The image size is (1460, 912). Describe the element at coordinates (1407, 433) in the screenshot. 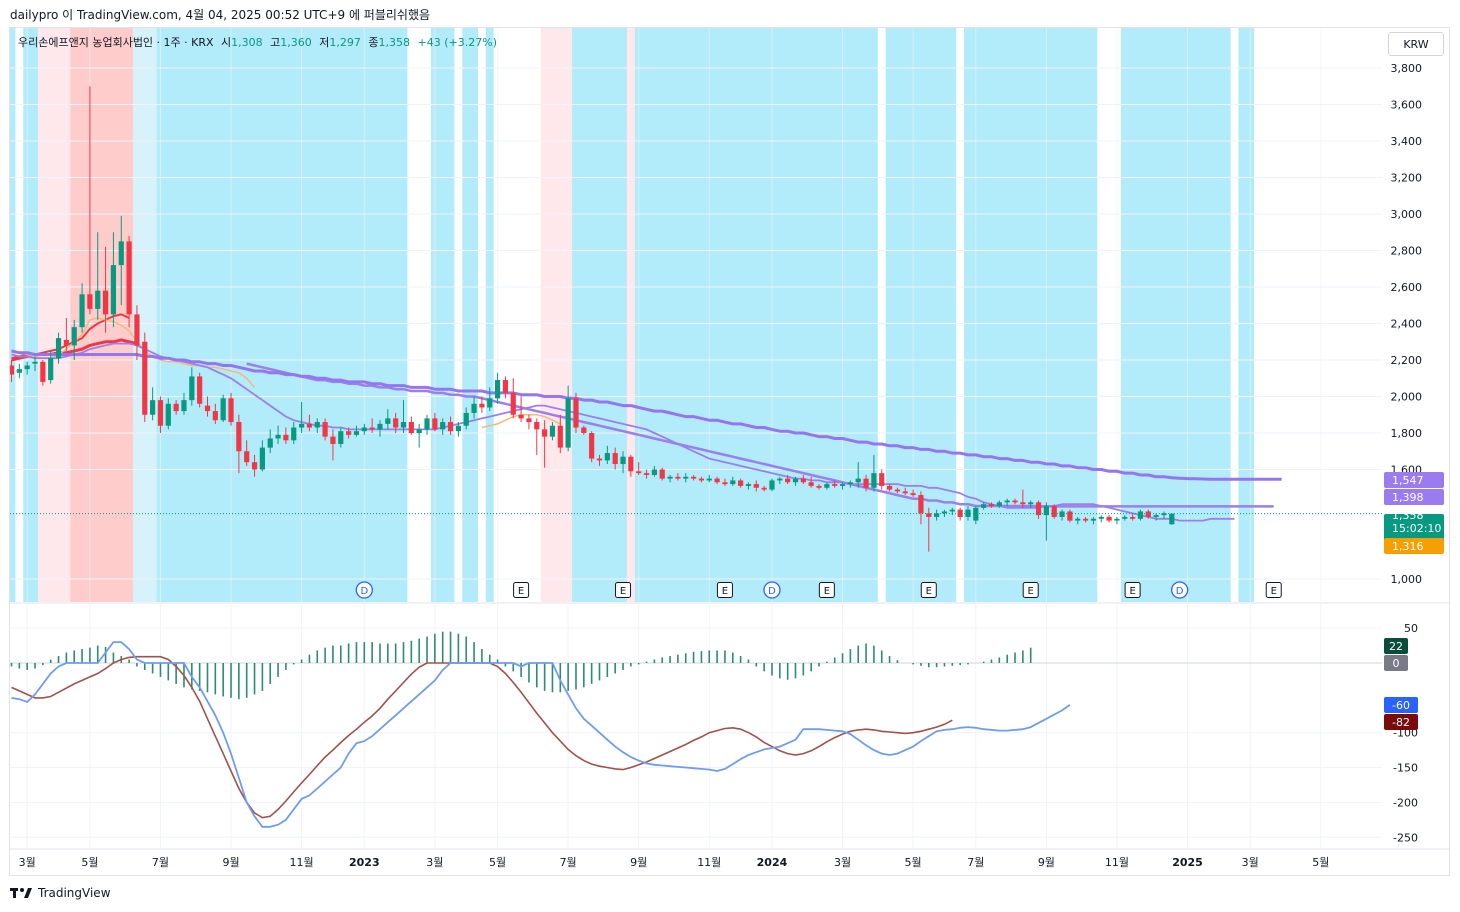

I see `price-tick-label: 1,800` at that location.